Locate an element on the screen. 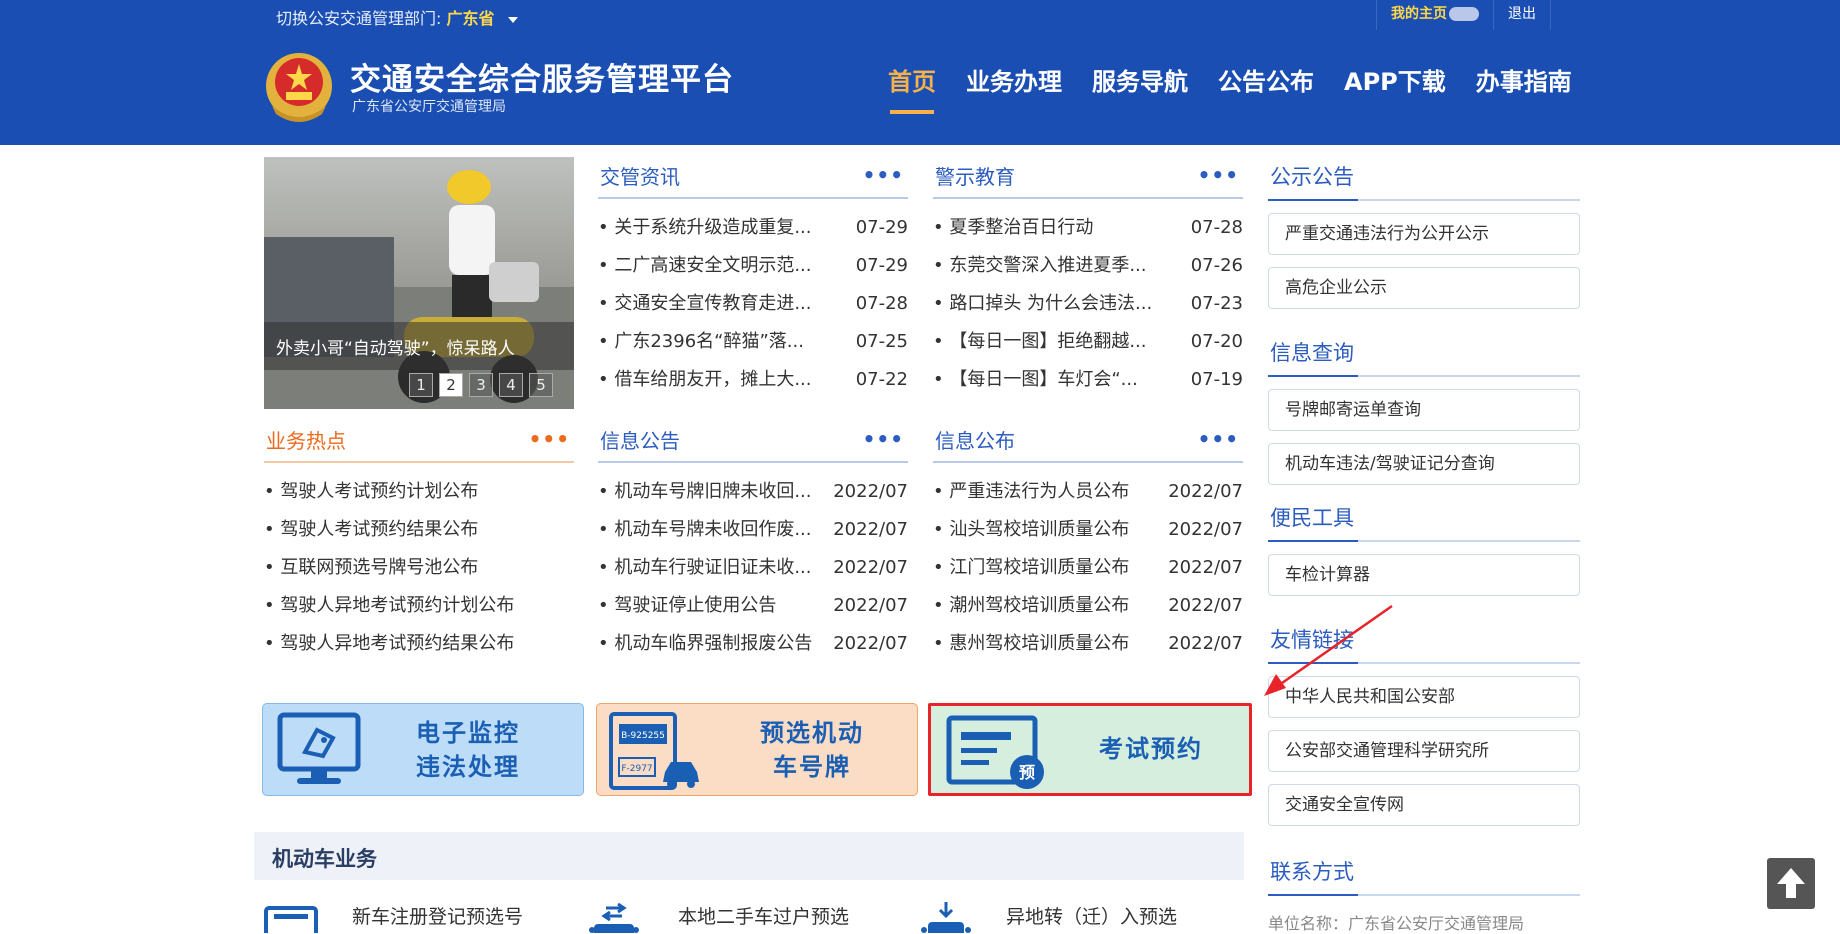 The height and width of the screenshot is (934, 1840). exam-badge-text: 预 is located at coordinates (1027, 772).